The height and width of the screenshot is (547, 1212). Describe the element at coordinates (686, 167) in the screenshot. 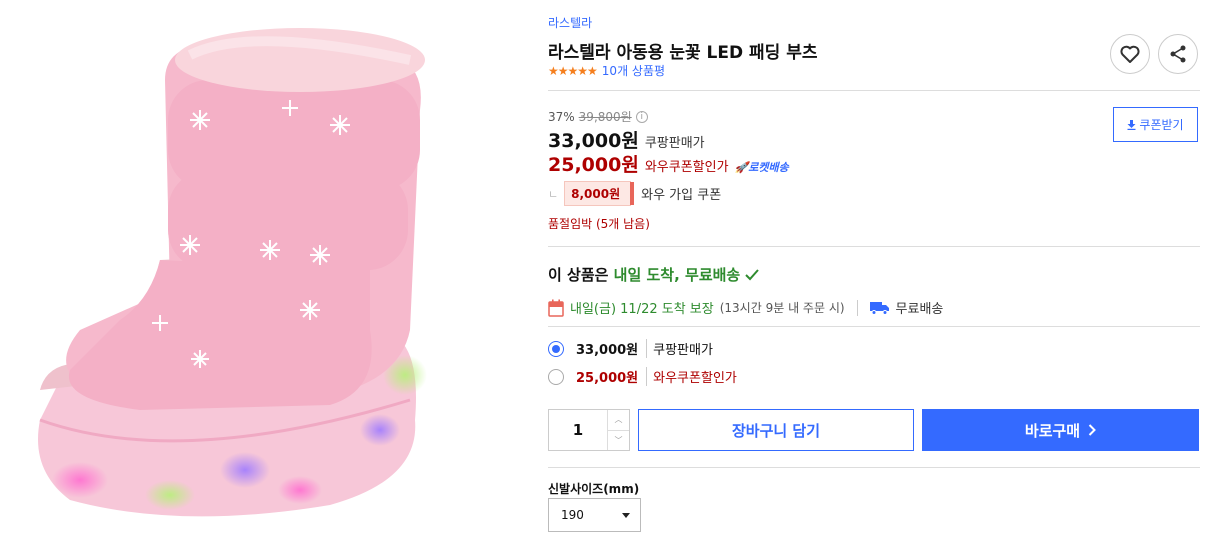

I see `wow-price-label: 와우쿠폰할인가` at that location.